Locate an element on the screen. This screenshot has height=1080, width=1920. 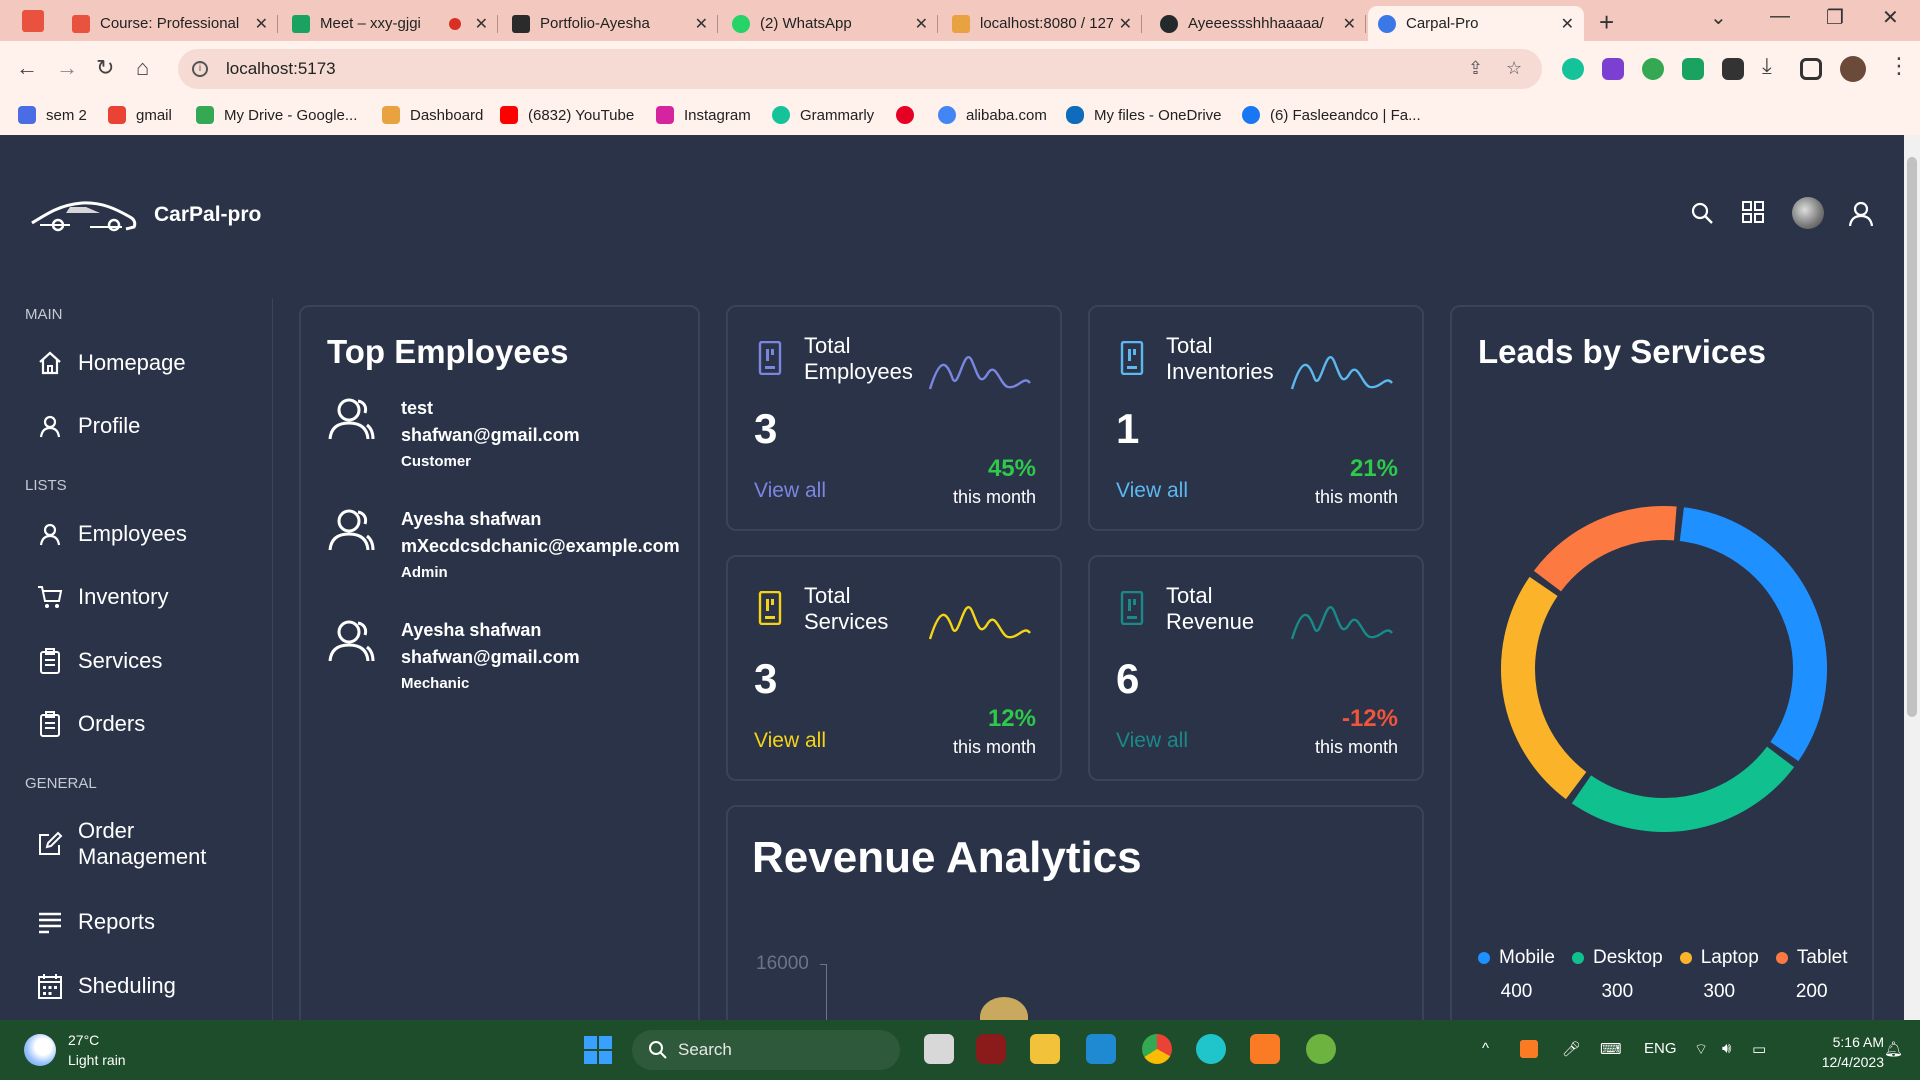
keyboard-icon: ⌨ is located at coordinates (1611, 1049).